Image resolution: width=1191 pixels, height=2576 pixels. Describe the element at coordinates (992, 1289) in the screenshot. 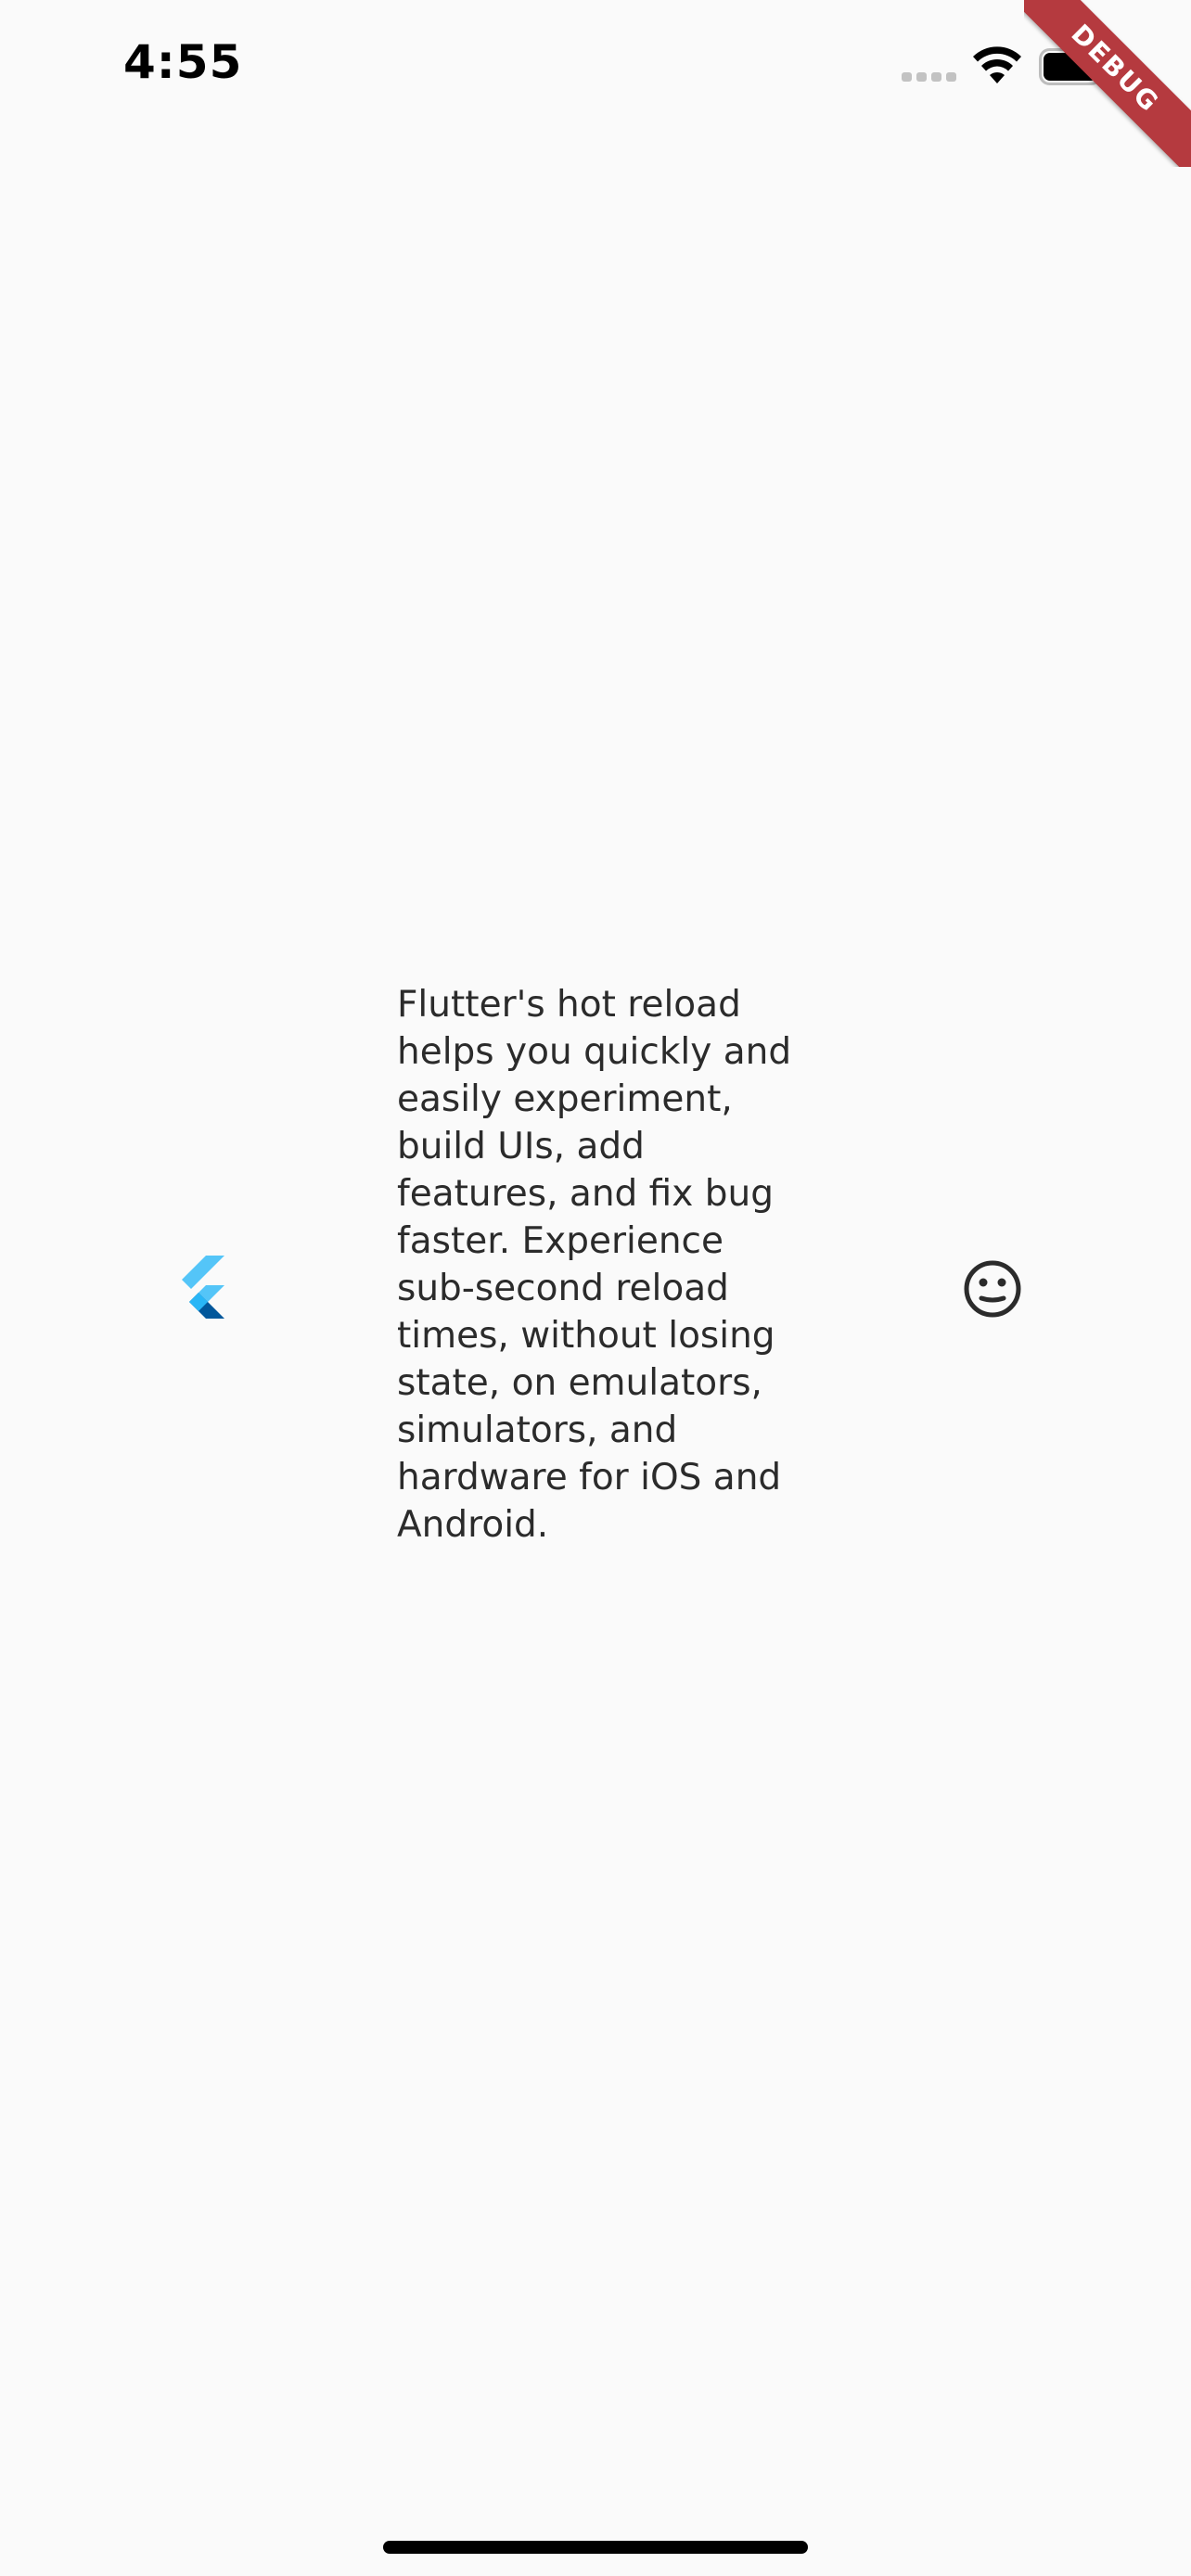

I see `sentiment-neutral-icon` at that location.